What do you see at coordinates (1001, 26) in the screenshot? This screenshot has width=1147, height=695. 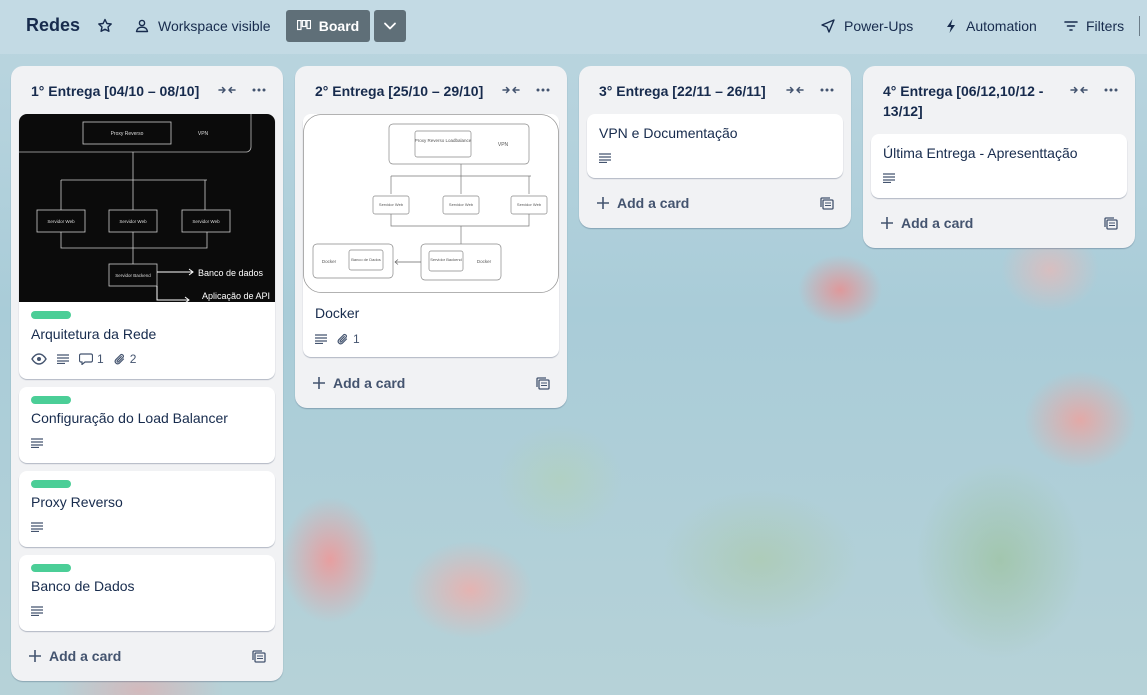 I see `automation-label: Automation` at bounding box center [1001, 26].